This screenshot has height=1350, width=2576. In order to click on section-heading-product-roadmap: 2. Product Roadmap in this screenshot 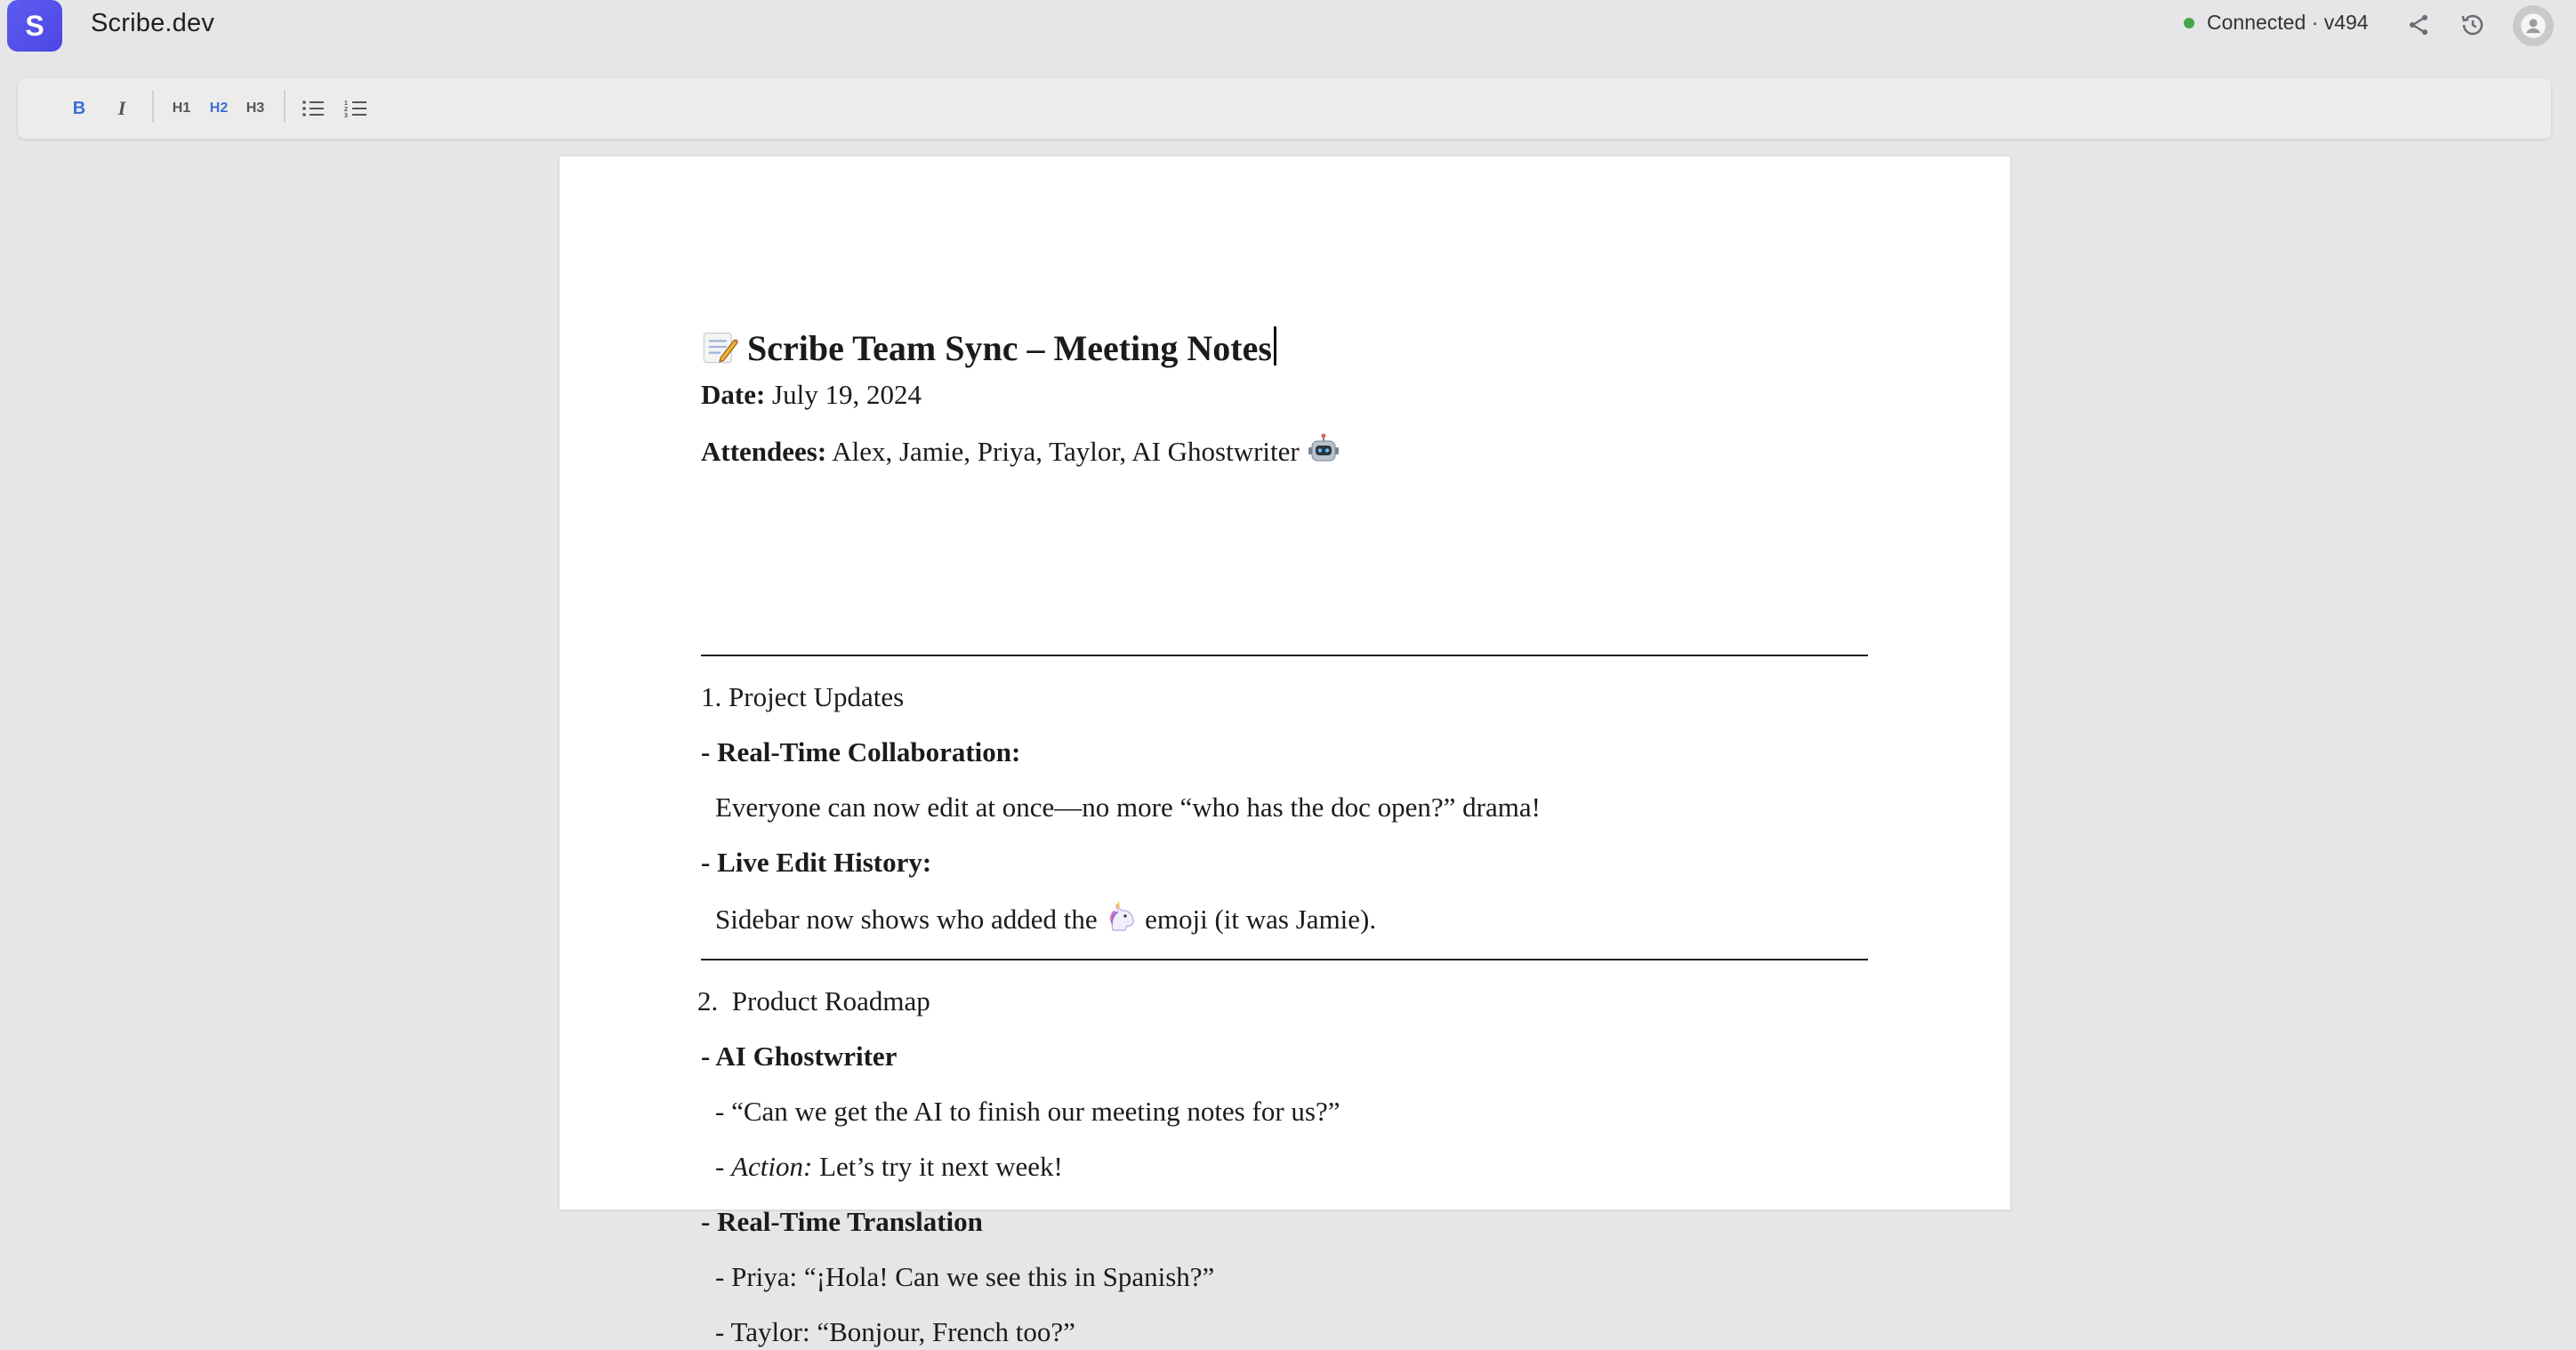, I will do `click(813, 1001)`.